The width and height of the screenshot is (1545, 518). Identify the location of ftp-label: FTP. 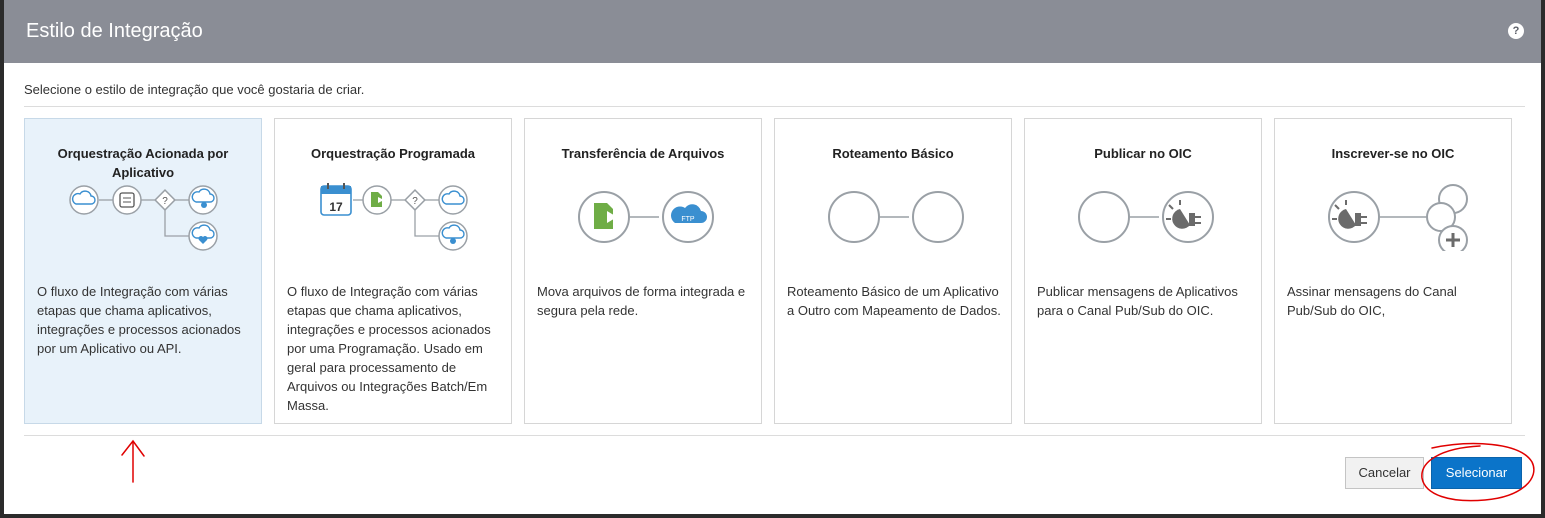
(688, 219).